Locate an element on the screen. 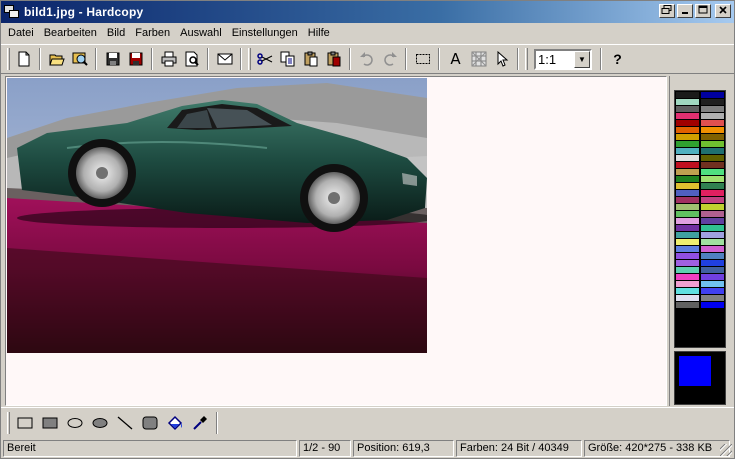 The image size is (735, 459). rounded-rectangle-tool-button is located at coordinates (149, 423).